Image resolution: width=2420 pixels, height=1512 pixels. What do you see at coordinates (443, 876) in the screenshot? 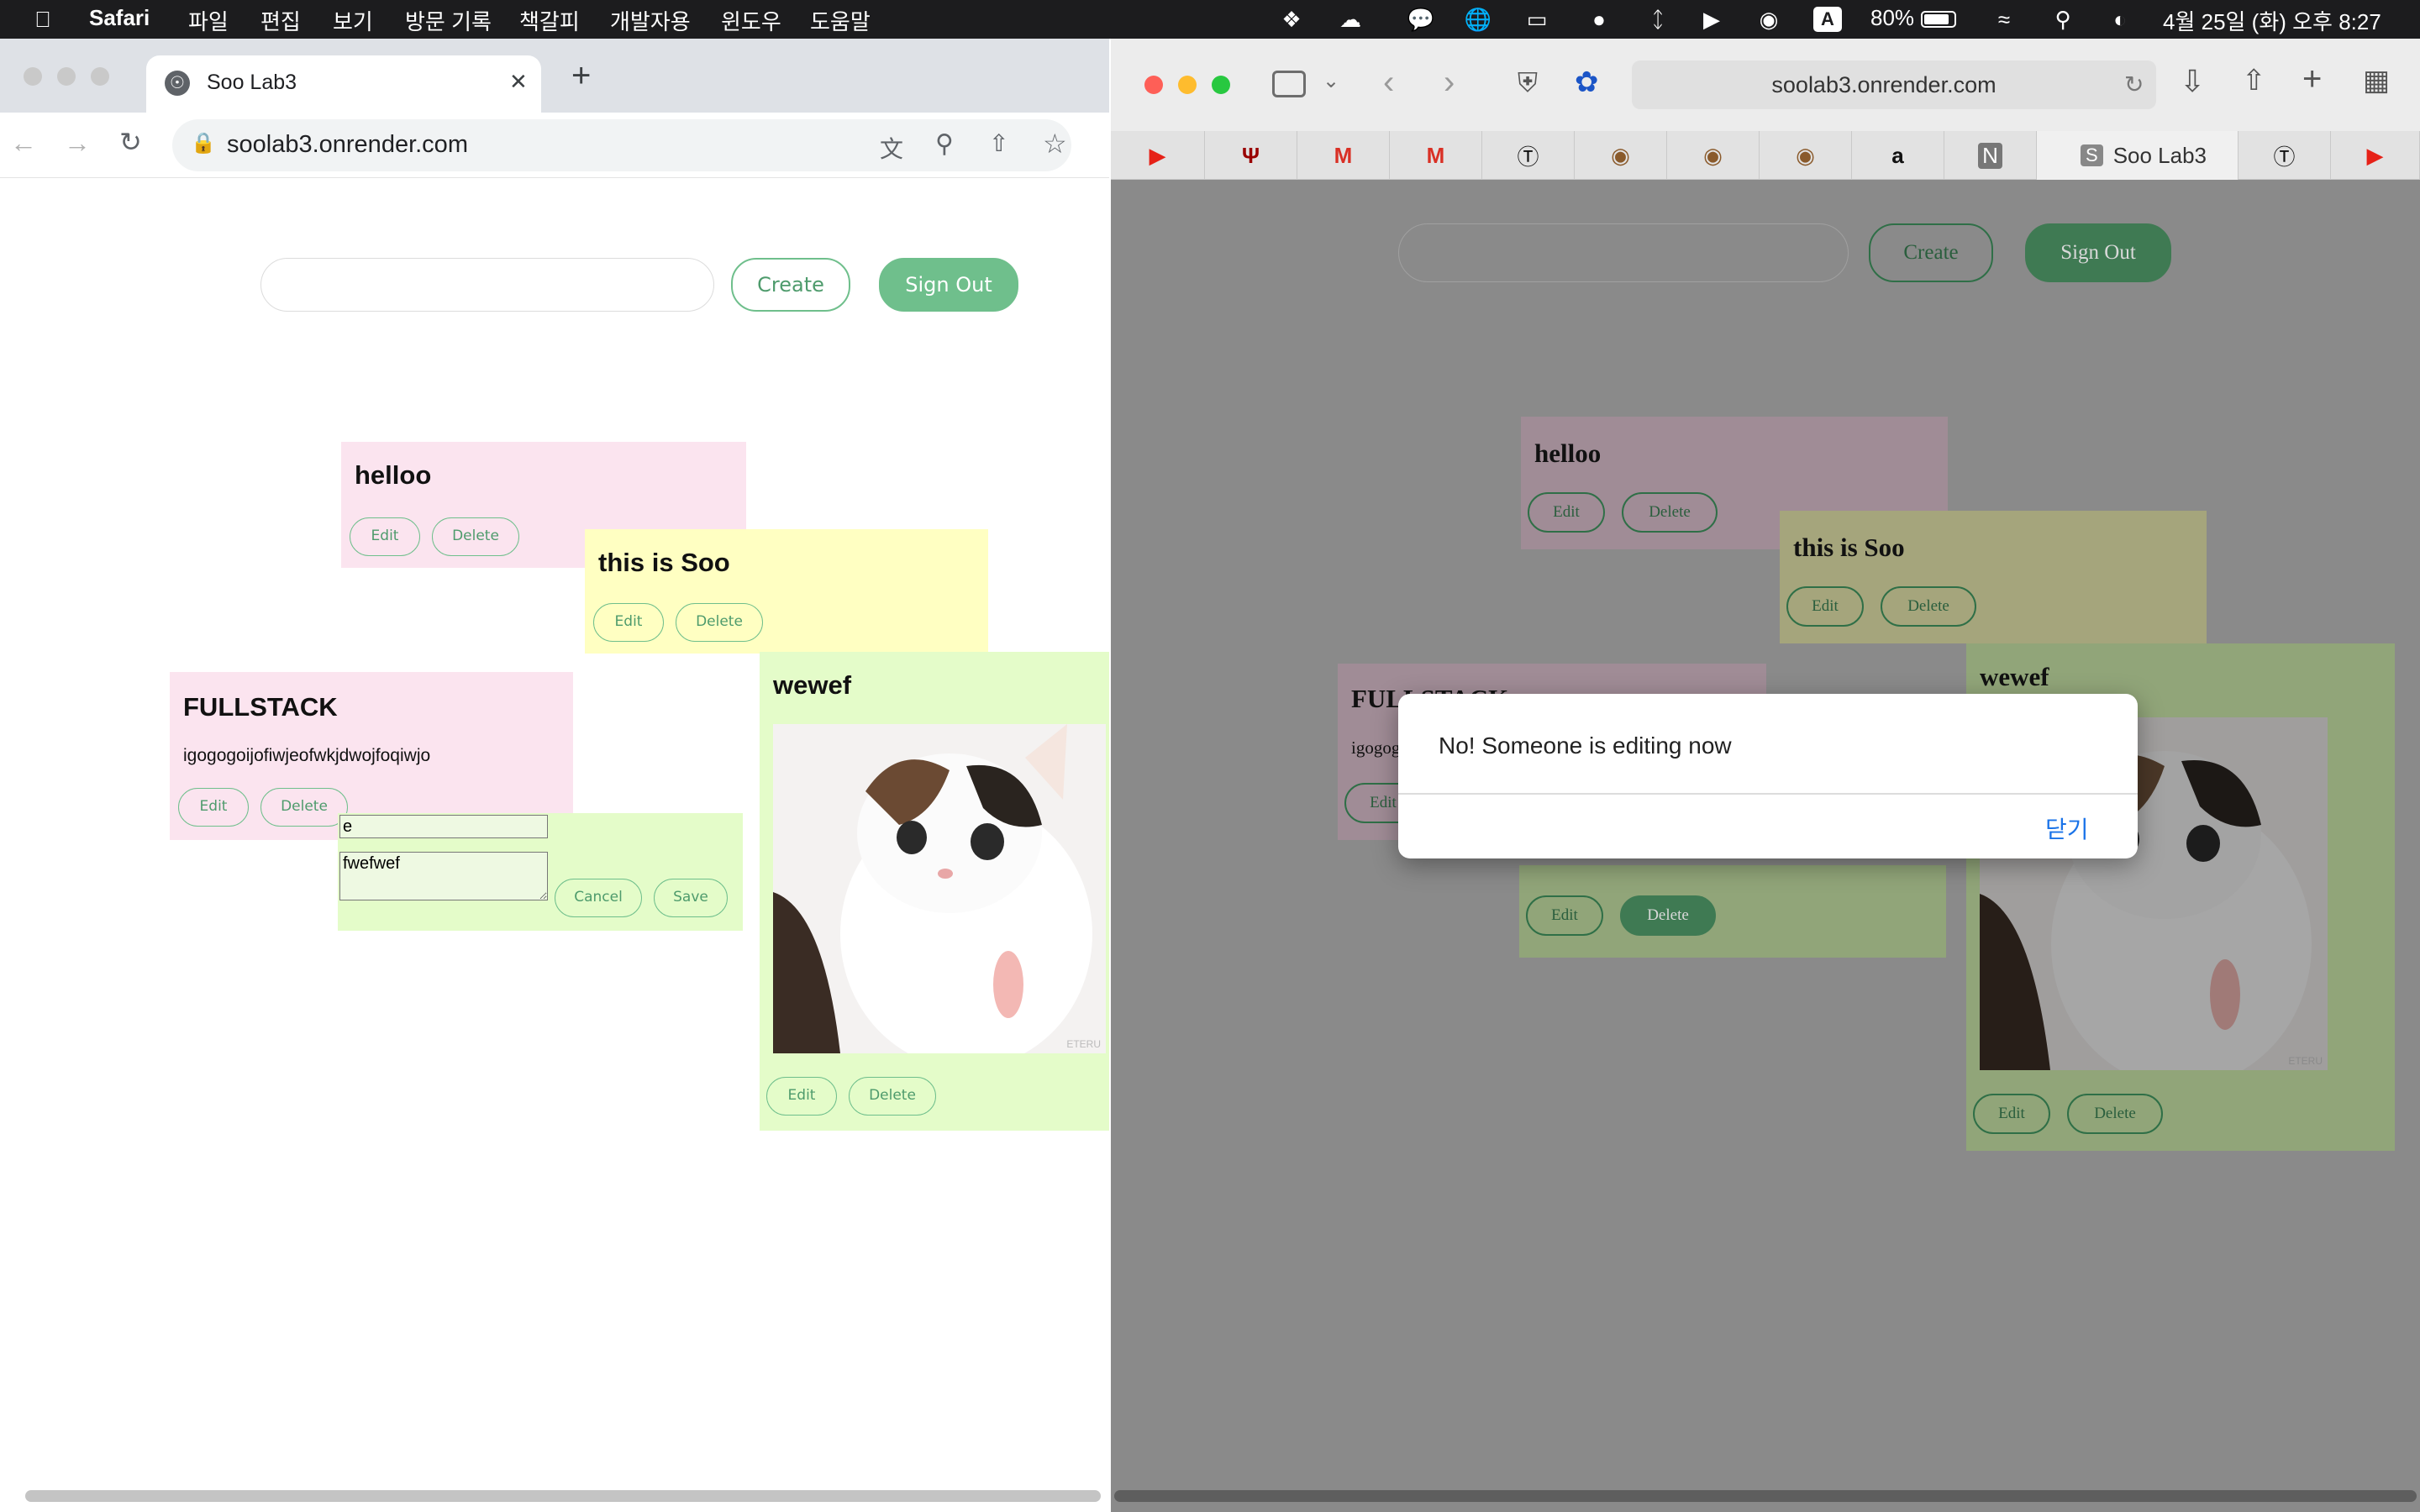
I see `edit-body-textarea: fwefwef` at bounding box center [443, 876].